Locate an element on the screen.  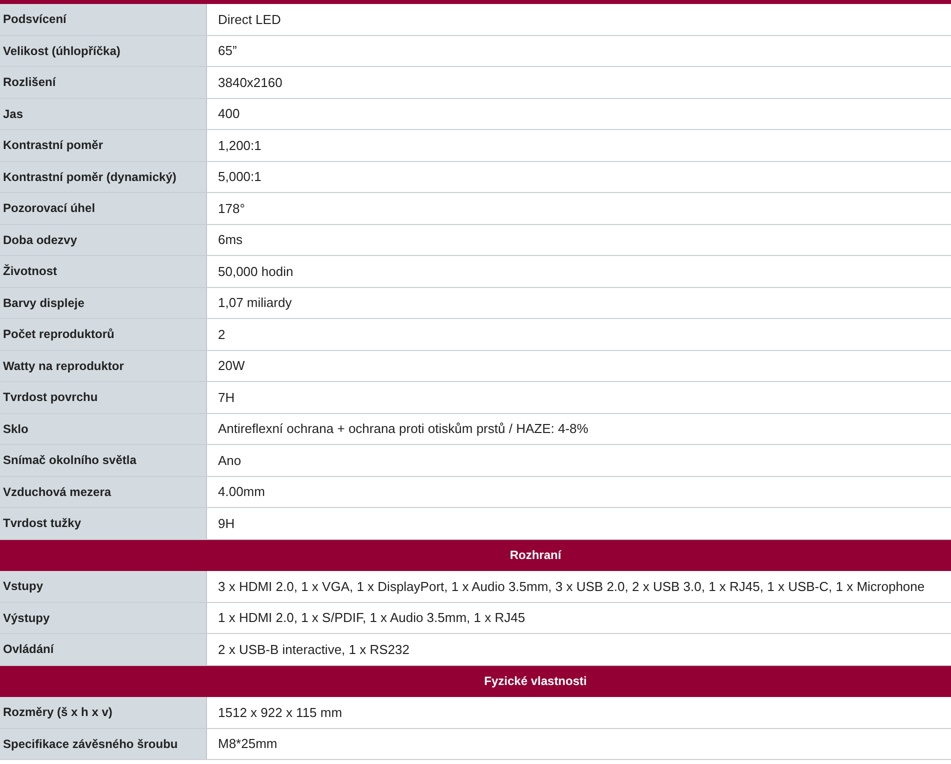
spec-value: Ano is located at coordinates (229, 461).